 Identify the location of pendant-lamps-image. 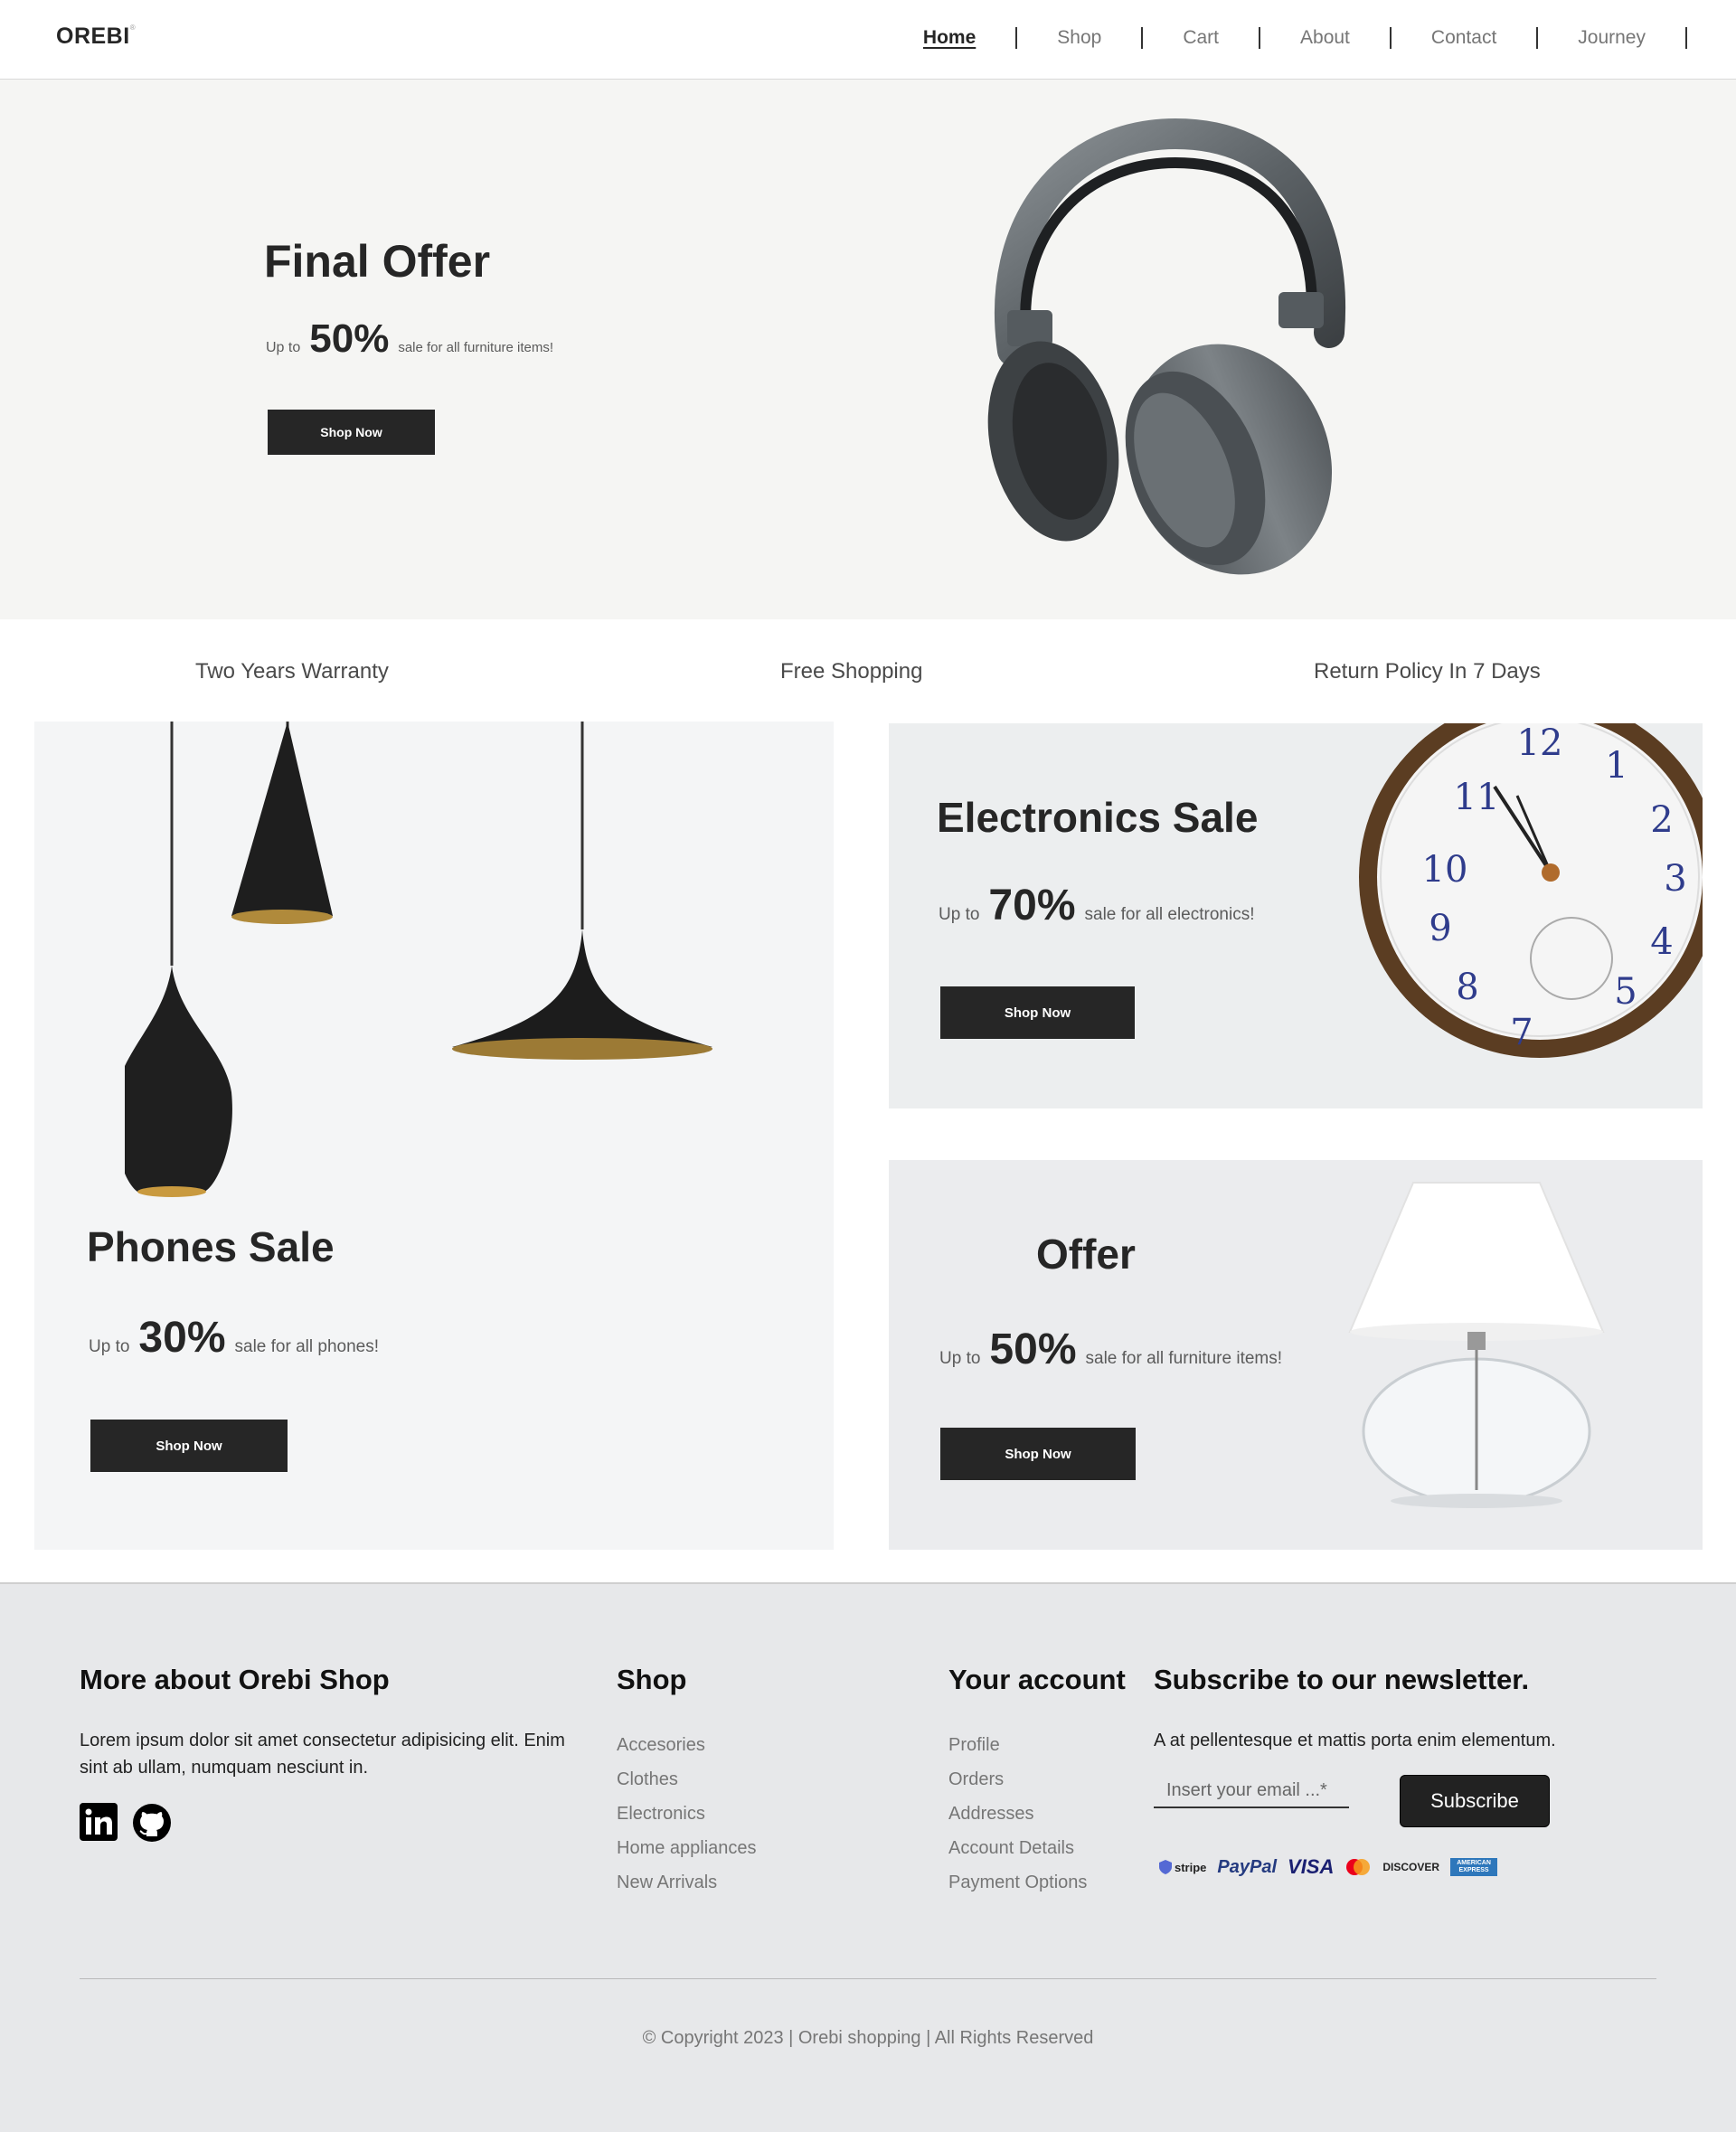
(419, 959).